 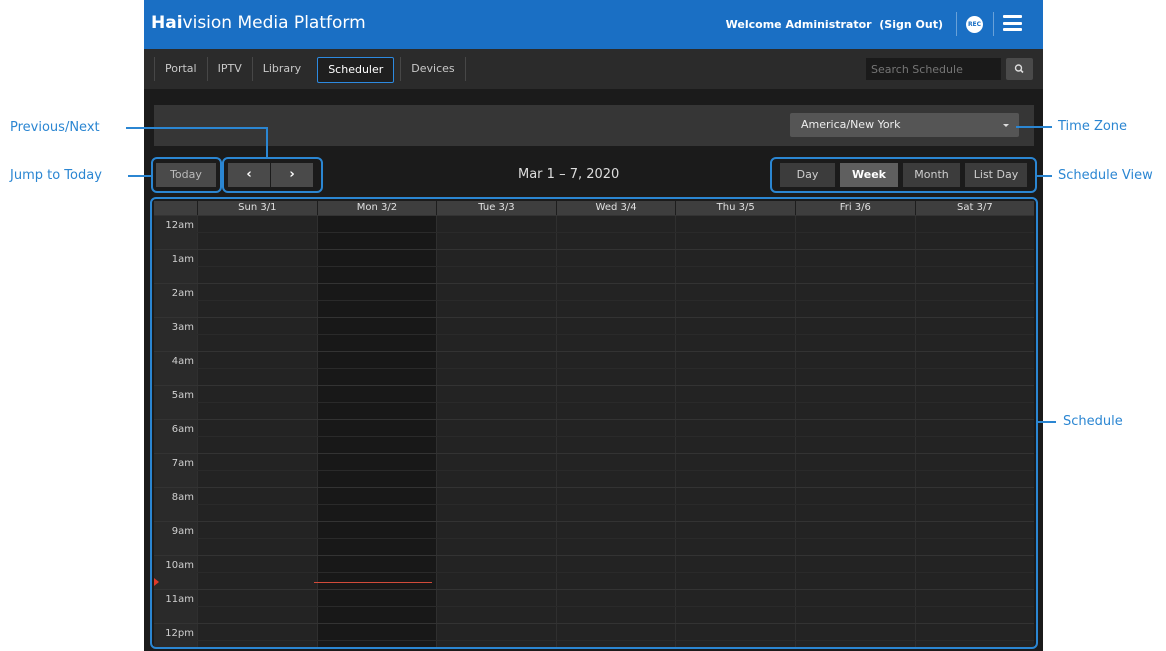 I want to click on tab-scheduler: Scheduler, so click(x=356, y=70).